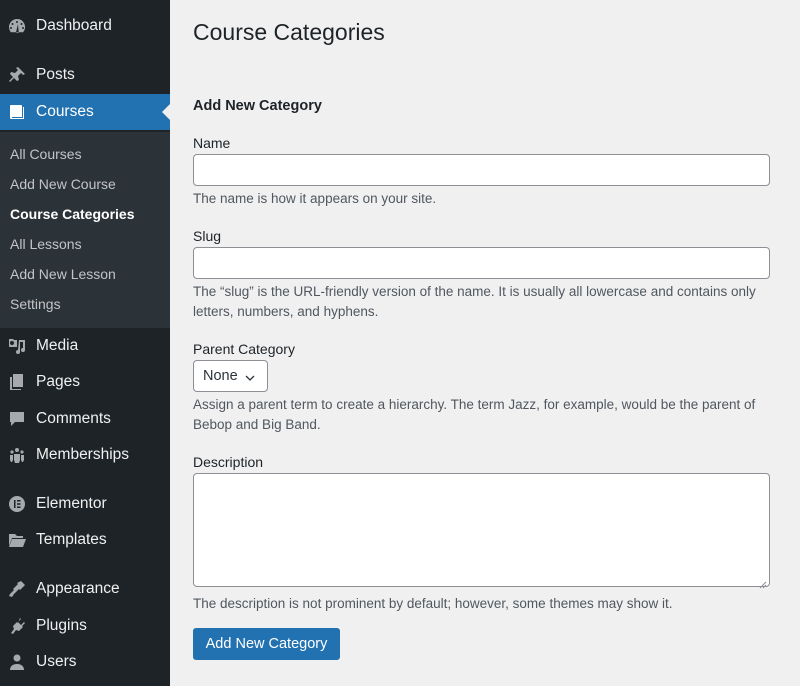  Describe the element at coordinates (17, 382) in the screenshot. I see `pages-icon` at that location.